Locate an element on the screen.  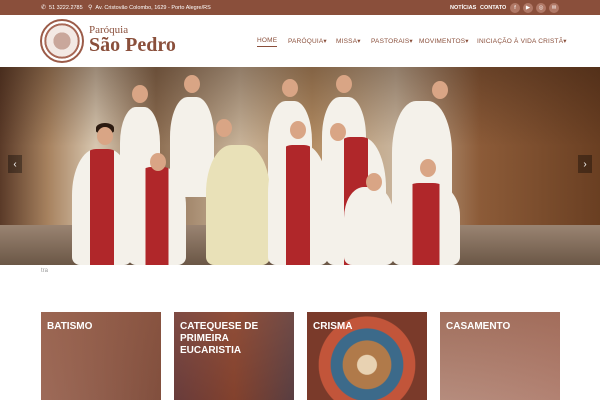
card-casamento: CASAMENTO is located at coordinates (500, 356).